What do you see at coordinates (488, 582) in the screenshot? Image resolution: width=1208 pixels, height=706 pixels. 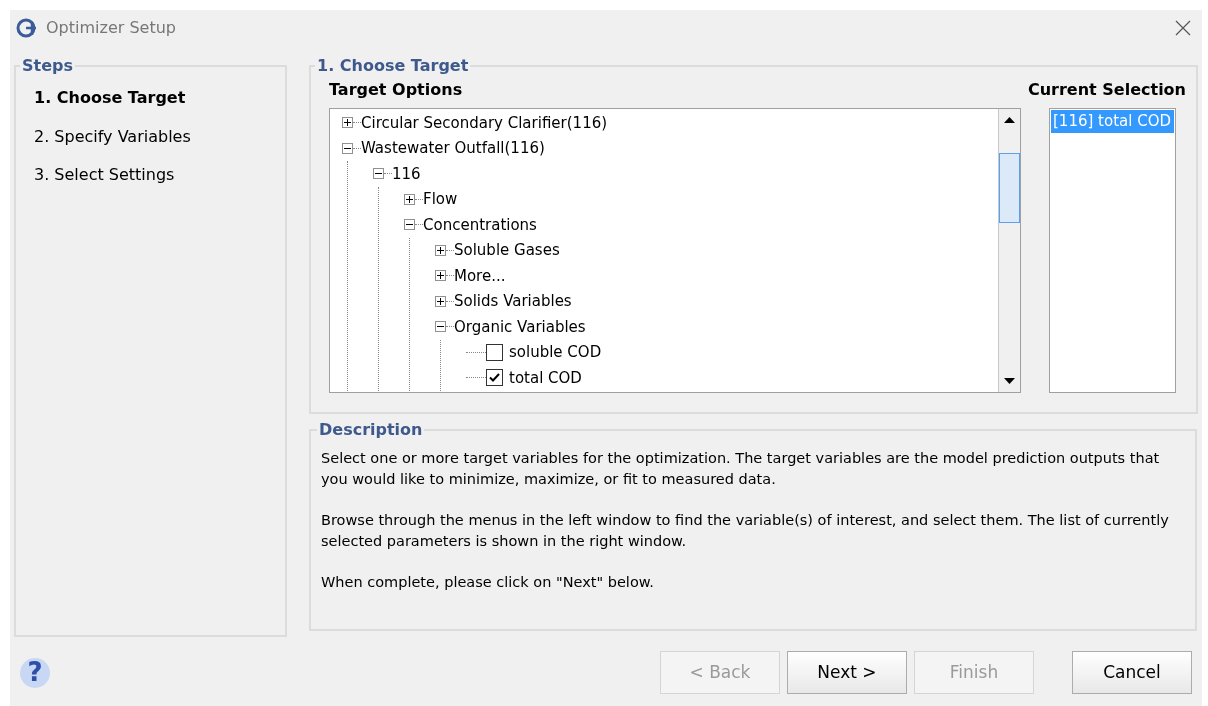 I see `description-text: When complete, please click on "Next" below.` at bounding box center [488, 582].